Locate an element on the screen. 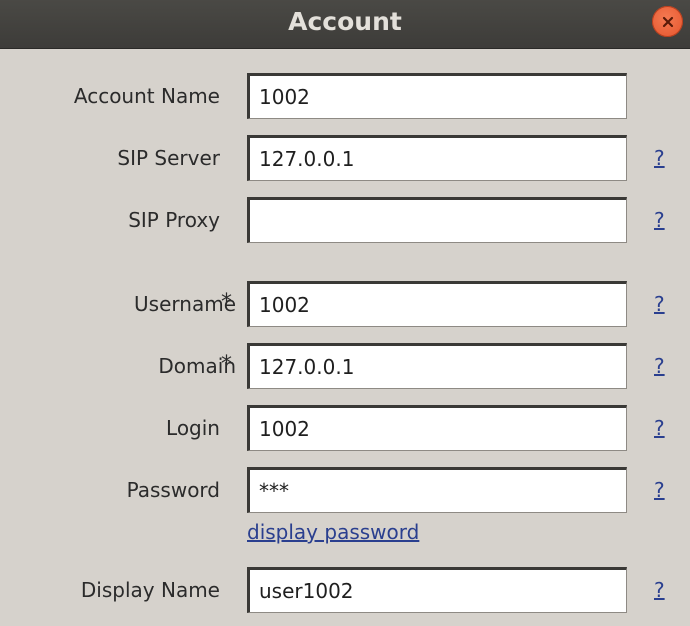 This screenshot has width=690, height=626. login-row: Login ? is located at coordinates (345, 428).